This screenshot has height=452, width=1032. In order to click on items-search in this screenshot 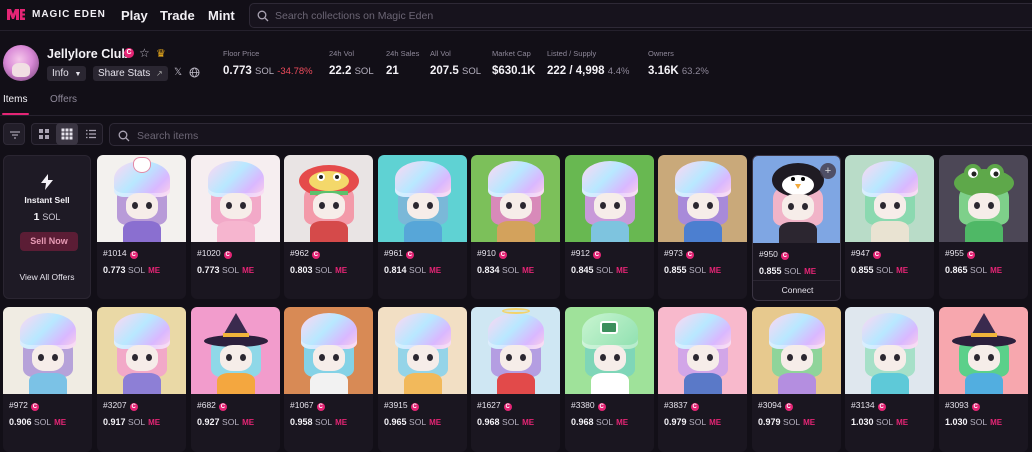, I will do `click(570, 134)`.